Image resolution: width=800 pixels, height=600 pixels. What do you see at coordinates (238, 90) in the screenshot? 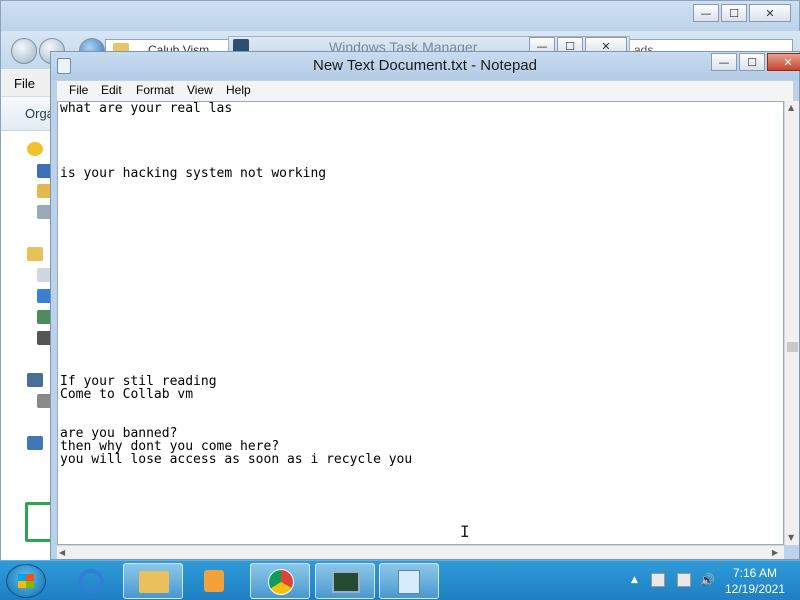
I see `menu-help: Help` at bounding box center [238, 90].